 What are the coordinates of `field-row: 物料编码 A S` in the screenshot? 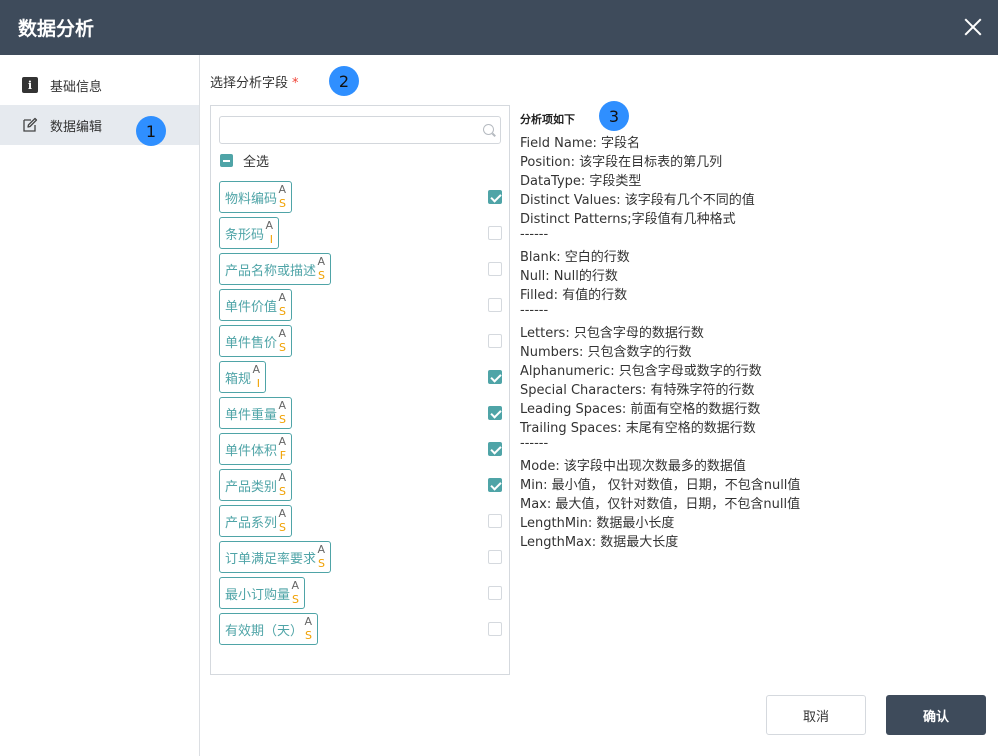 It's located at (360, 197).